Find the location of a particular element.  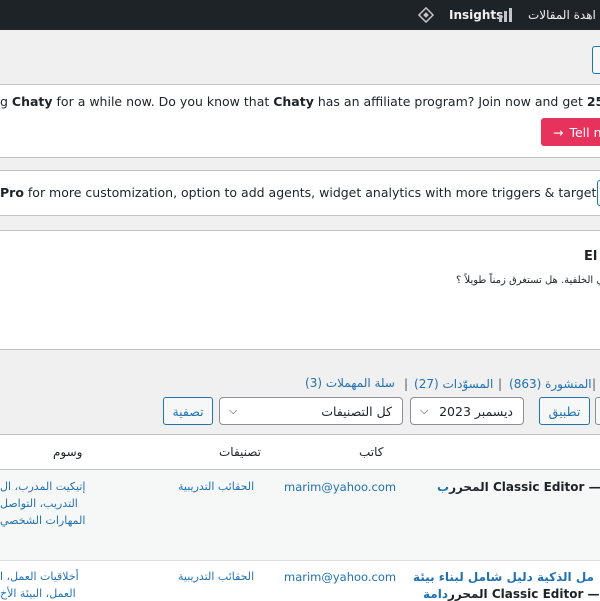

published-link: المنشورة (863) is located at coordinates (550, 384).